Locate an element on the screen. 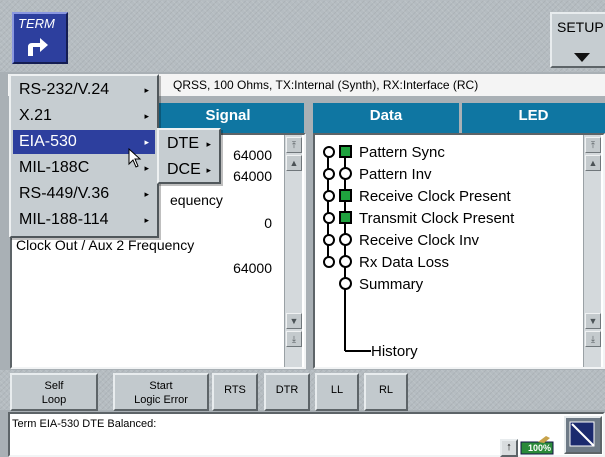 Image resolution: width=605 pixels, height=457 pixels. menu-item-x21: X.21 ▸ is located at coordinates (84, 116).